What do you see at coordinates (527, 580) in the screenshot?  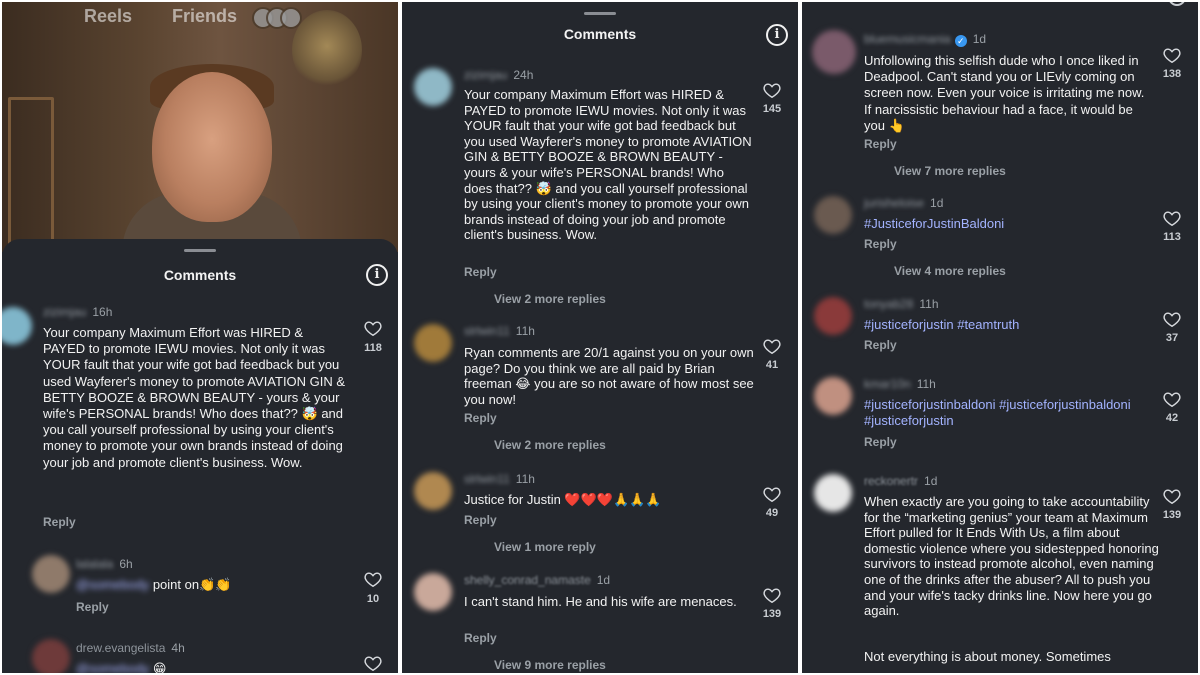 I see `comment-username: shelly_conrad_namaste` at bounding box center [527, 580].